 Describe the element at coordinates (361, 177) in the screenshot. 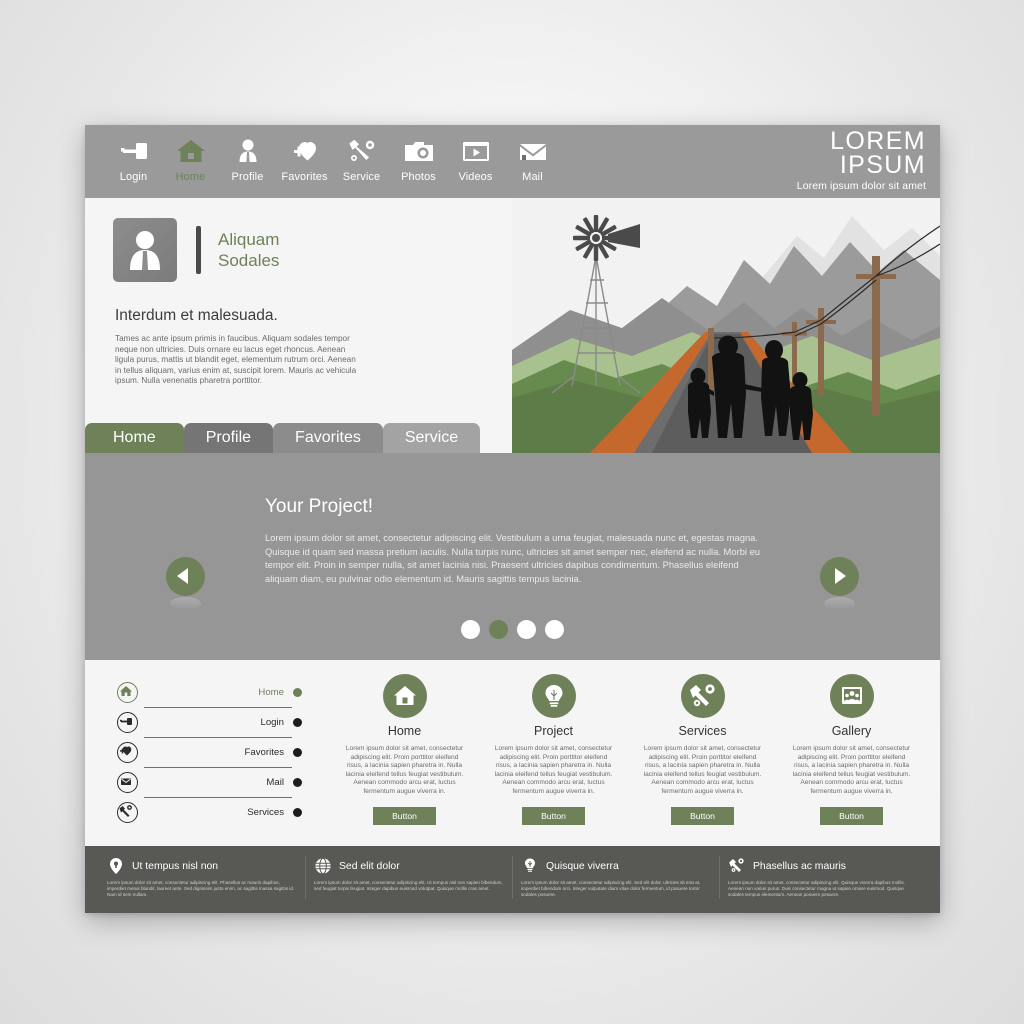

I see `nav-label: Service` at that location.